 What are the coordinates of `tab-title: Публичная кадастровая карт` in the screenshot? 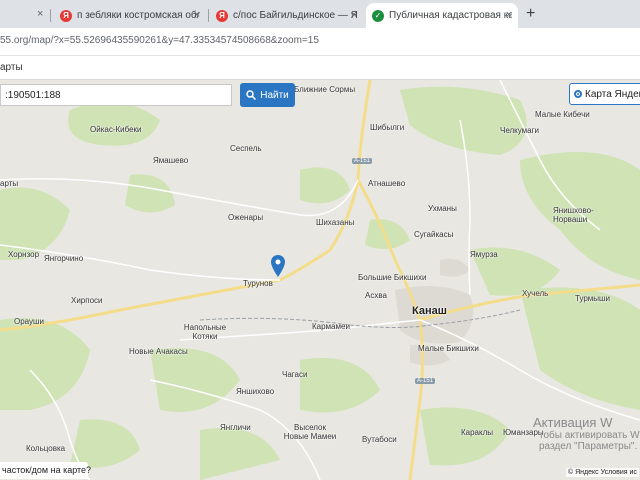 It's located at (450, 15).